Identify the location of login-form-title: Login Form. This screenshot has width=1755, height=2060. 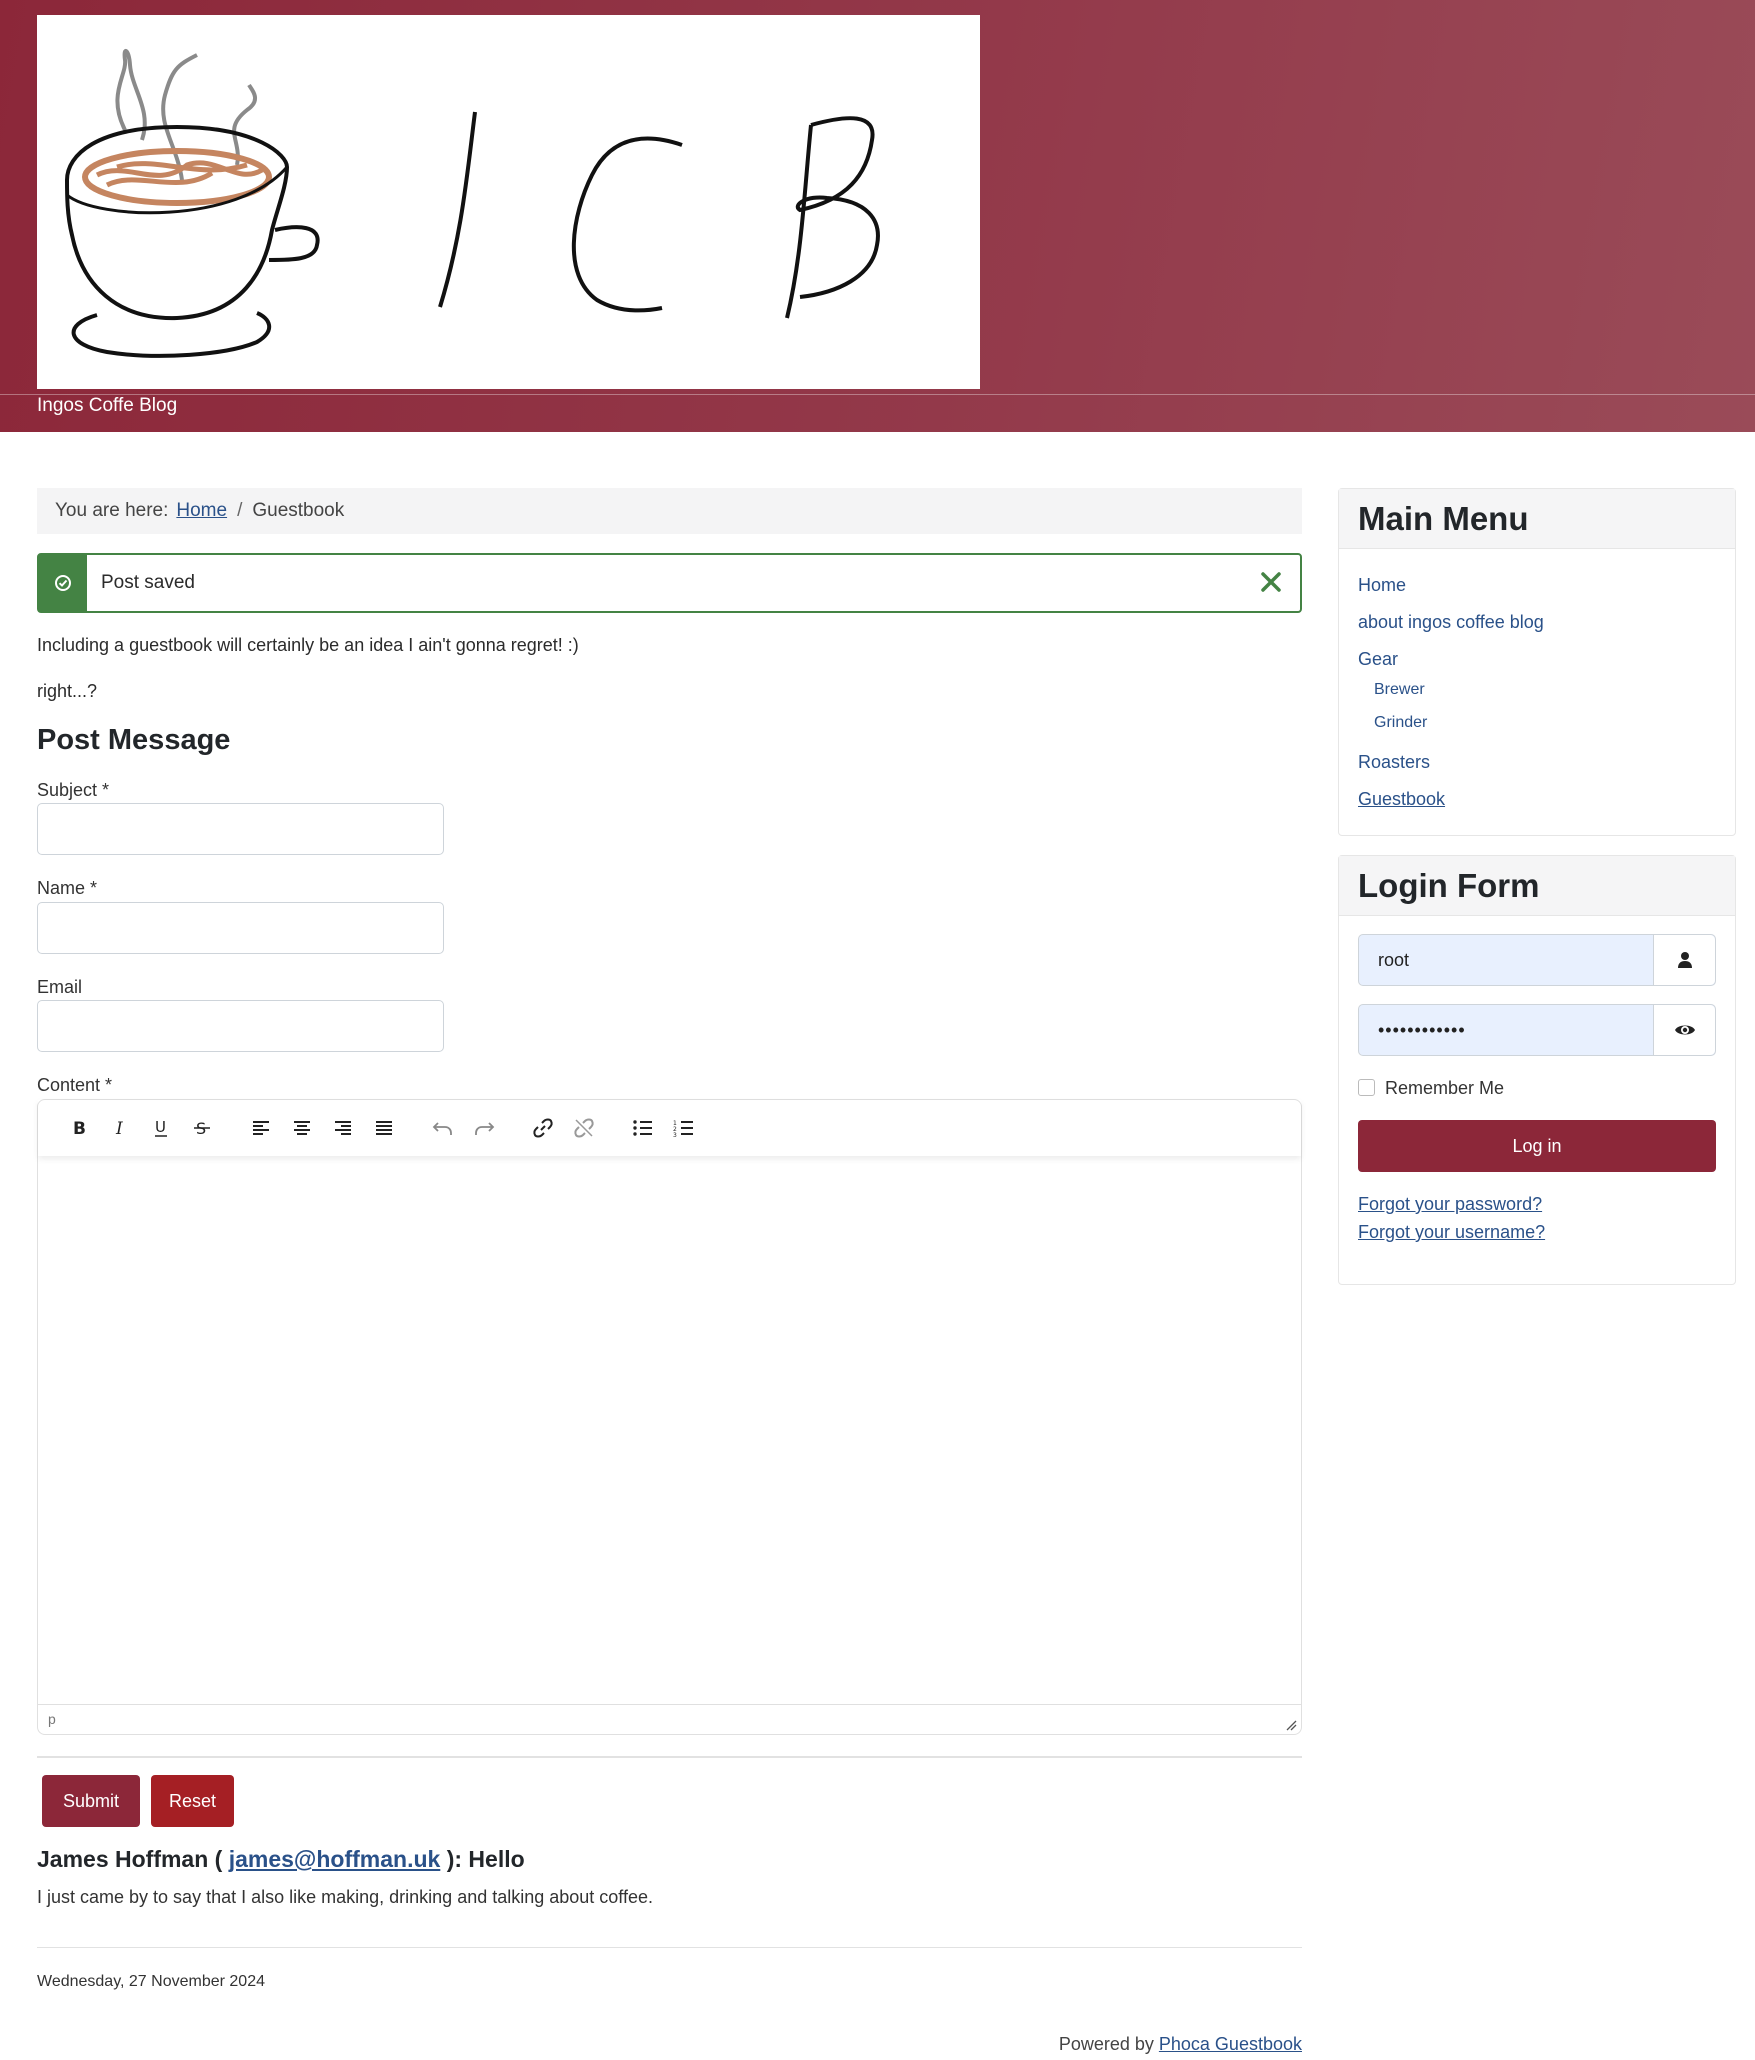
(1537, 886).